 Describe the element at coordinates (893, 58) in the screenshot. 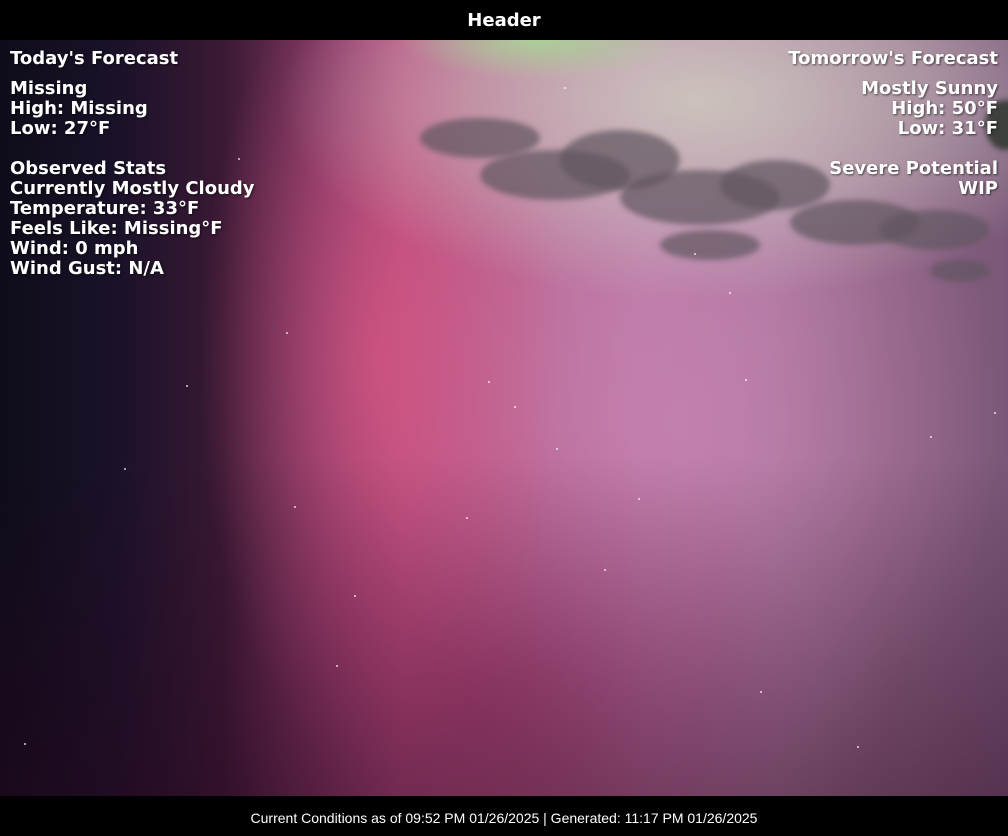

I see `tomorrow-forecast-heading: Tomorrow's Forecast` at that location.